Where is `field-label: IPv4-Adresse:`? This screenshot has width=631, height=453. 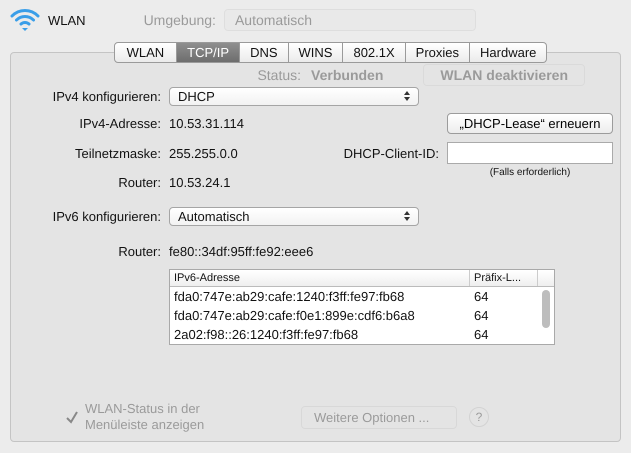 field-label: IPv4-Adresse: is located at coordinates (119, 123).